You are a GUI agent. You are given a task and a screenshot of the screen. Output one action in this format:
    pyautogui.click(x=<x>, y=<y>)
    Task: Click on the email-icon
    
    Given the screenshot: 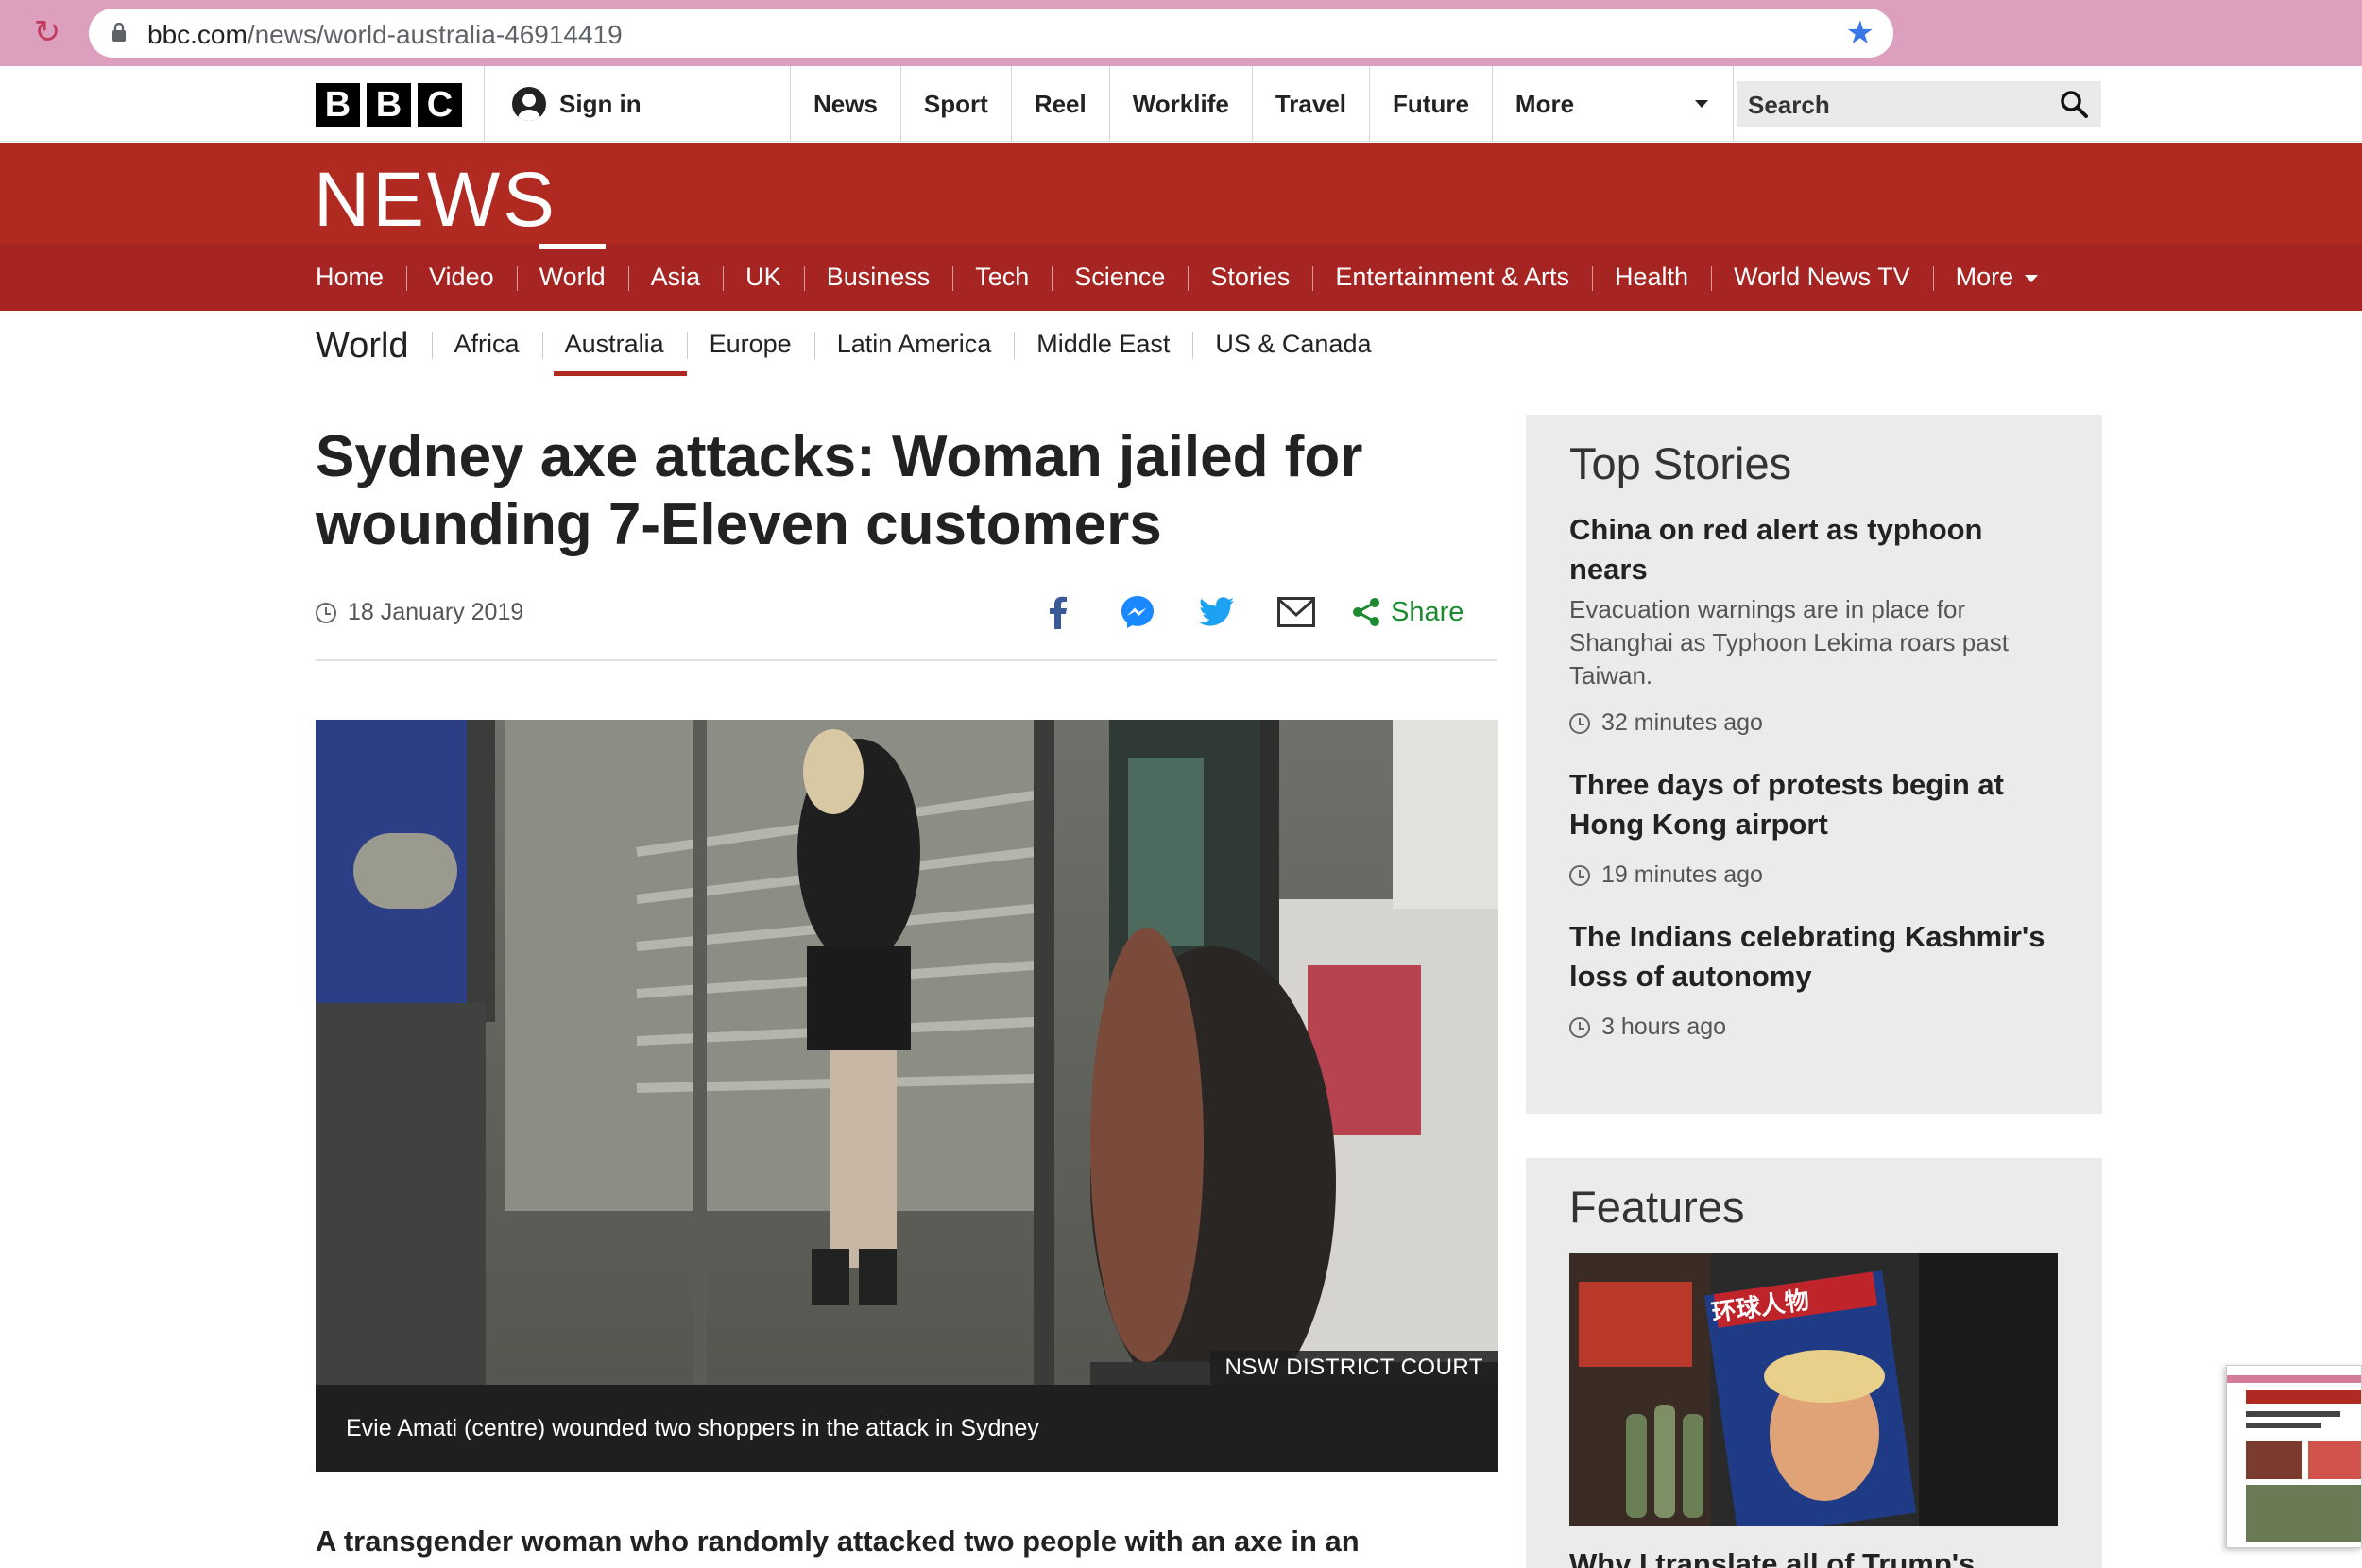 What is the action you would take?
    pyautogui.click(x=1297, y=612)
    